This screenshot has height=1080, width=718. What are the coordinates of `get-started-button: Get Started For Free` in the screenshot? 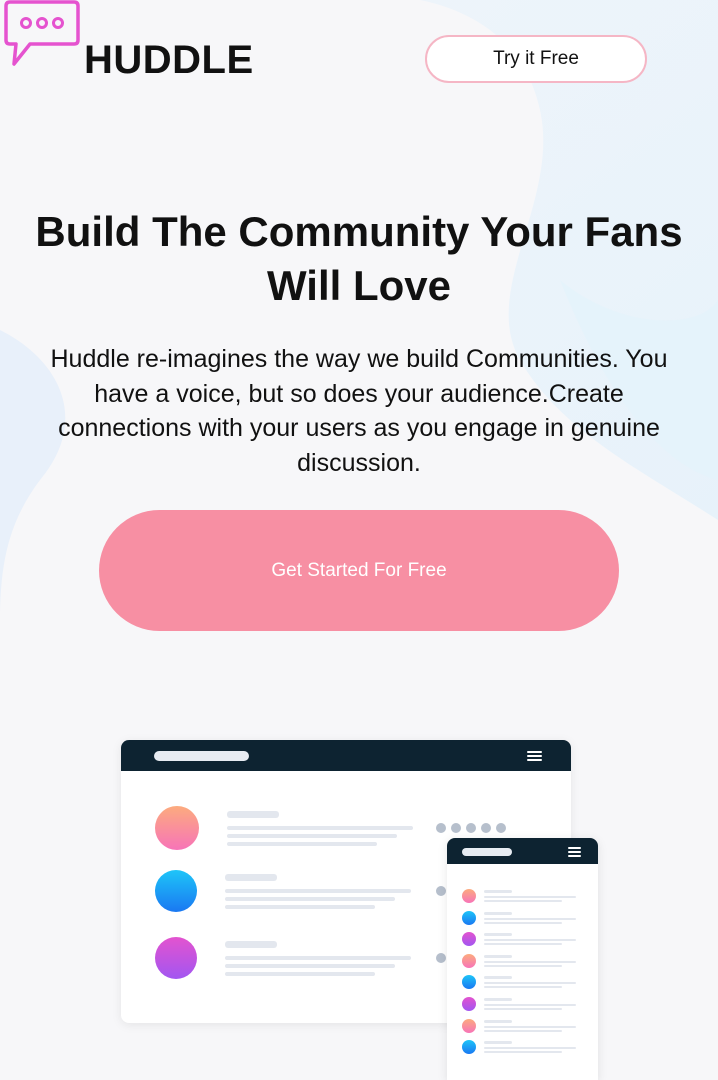 It's located at (359, 570).